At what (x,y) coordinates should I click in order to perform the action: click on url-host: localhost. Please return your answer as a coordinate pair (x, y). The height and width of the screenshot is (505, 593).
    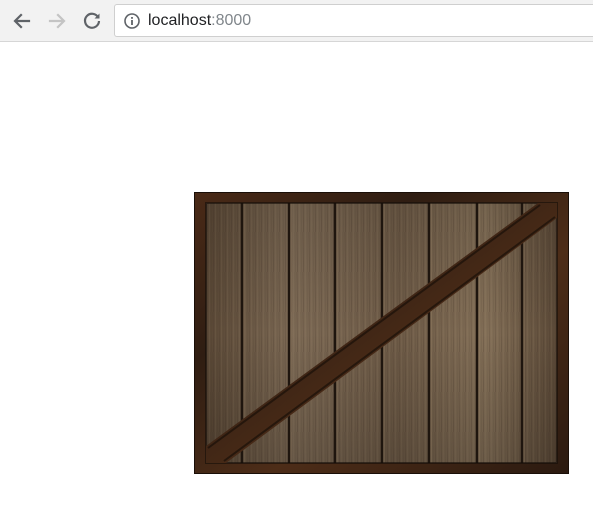
    Looking at the image, I should click on (180, 20).